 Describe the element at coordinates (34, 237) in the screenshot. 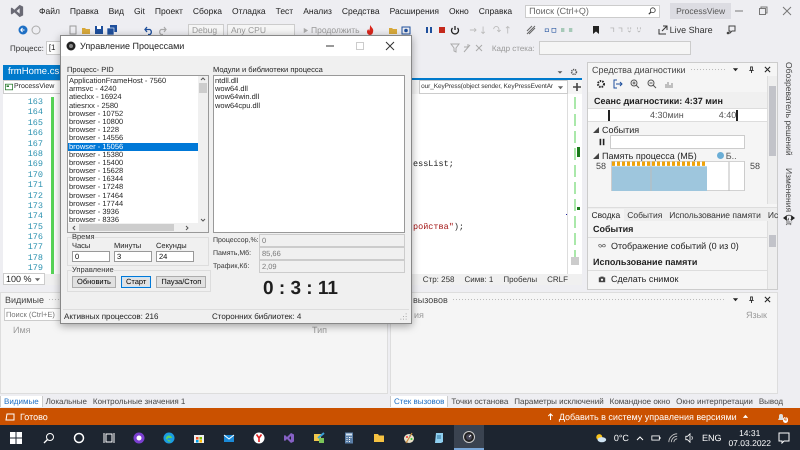

I see `line-number: 176` at that location.